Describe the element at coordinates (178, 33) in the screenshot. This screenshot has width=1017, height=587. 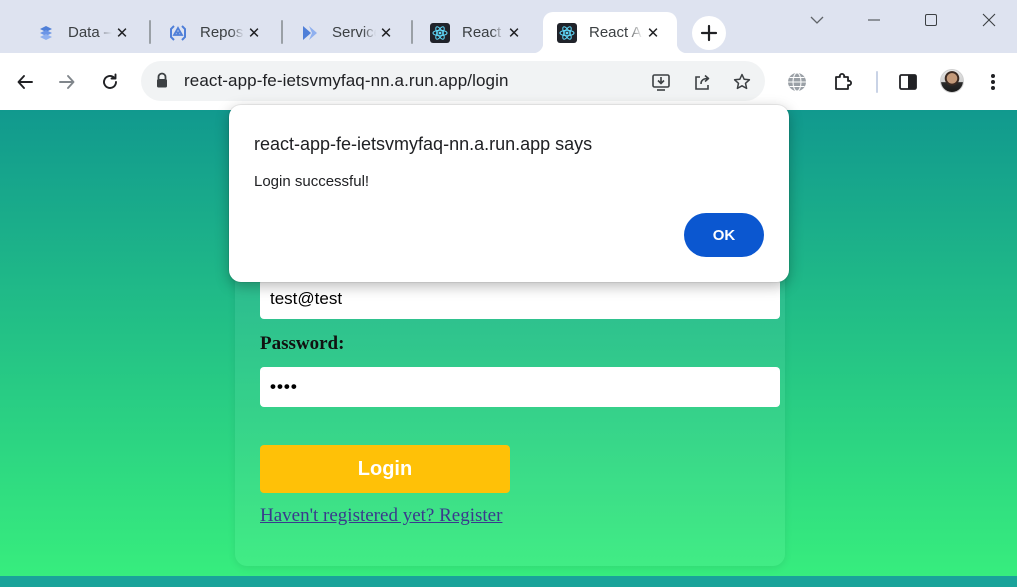
I see `artifact-registry-icon` at that location.